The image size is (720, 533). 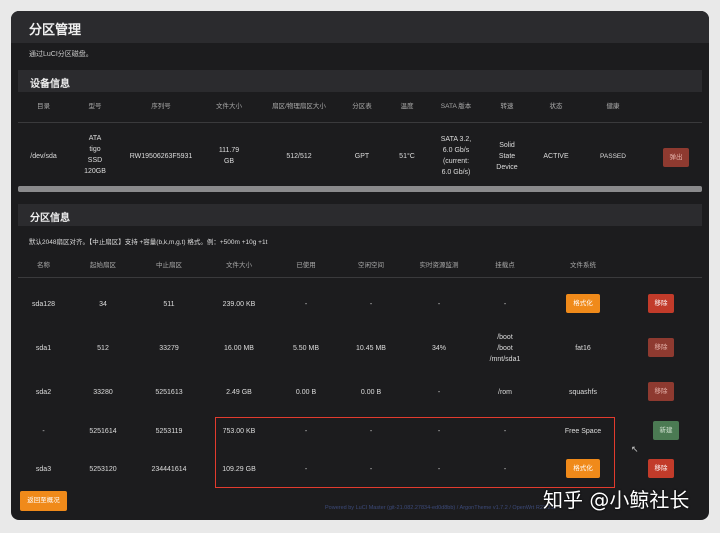 I want to click on device-header-cell: 序列号, so click(x=161, y=106).